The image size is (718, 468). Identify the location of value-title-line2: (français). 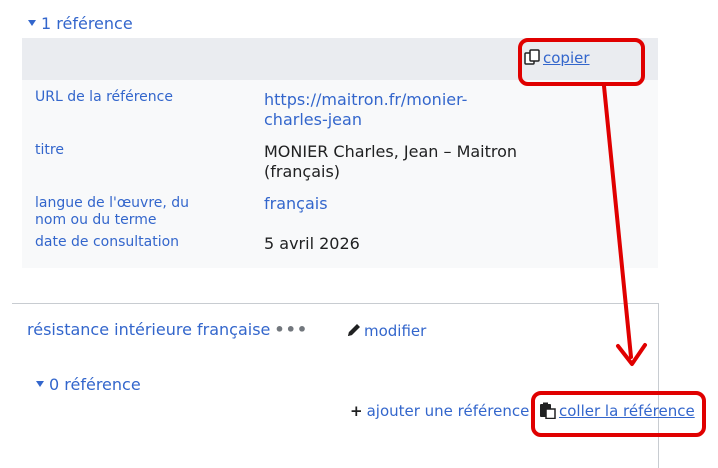
(302, 171).